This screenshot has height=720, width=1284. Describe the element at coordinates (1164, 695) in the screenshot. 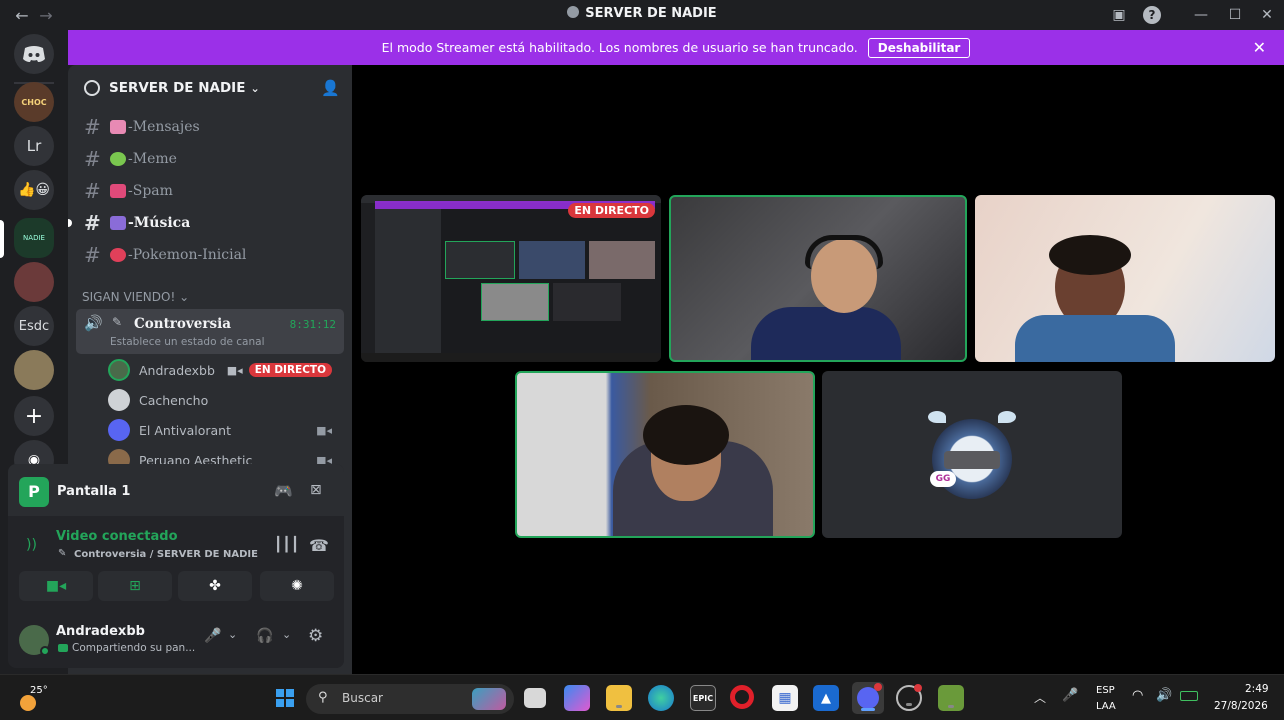

I see `volume-icon: 🔊` at that location.